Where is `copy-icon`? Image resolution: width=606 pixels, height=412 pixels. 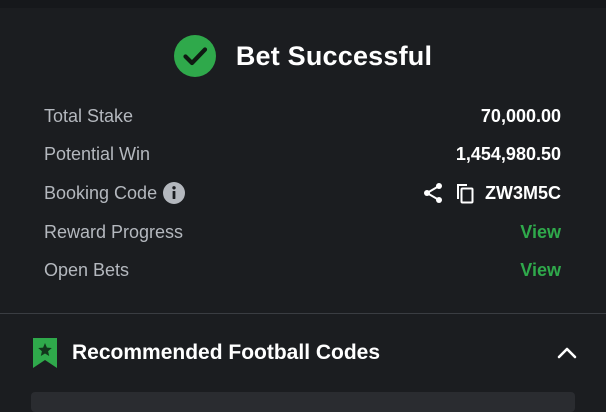
copy-icon is located at coordinates (465, 193).